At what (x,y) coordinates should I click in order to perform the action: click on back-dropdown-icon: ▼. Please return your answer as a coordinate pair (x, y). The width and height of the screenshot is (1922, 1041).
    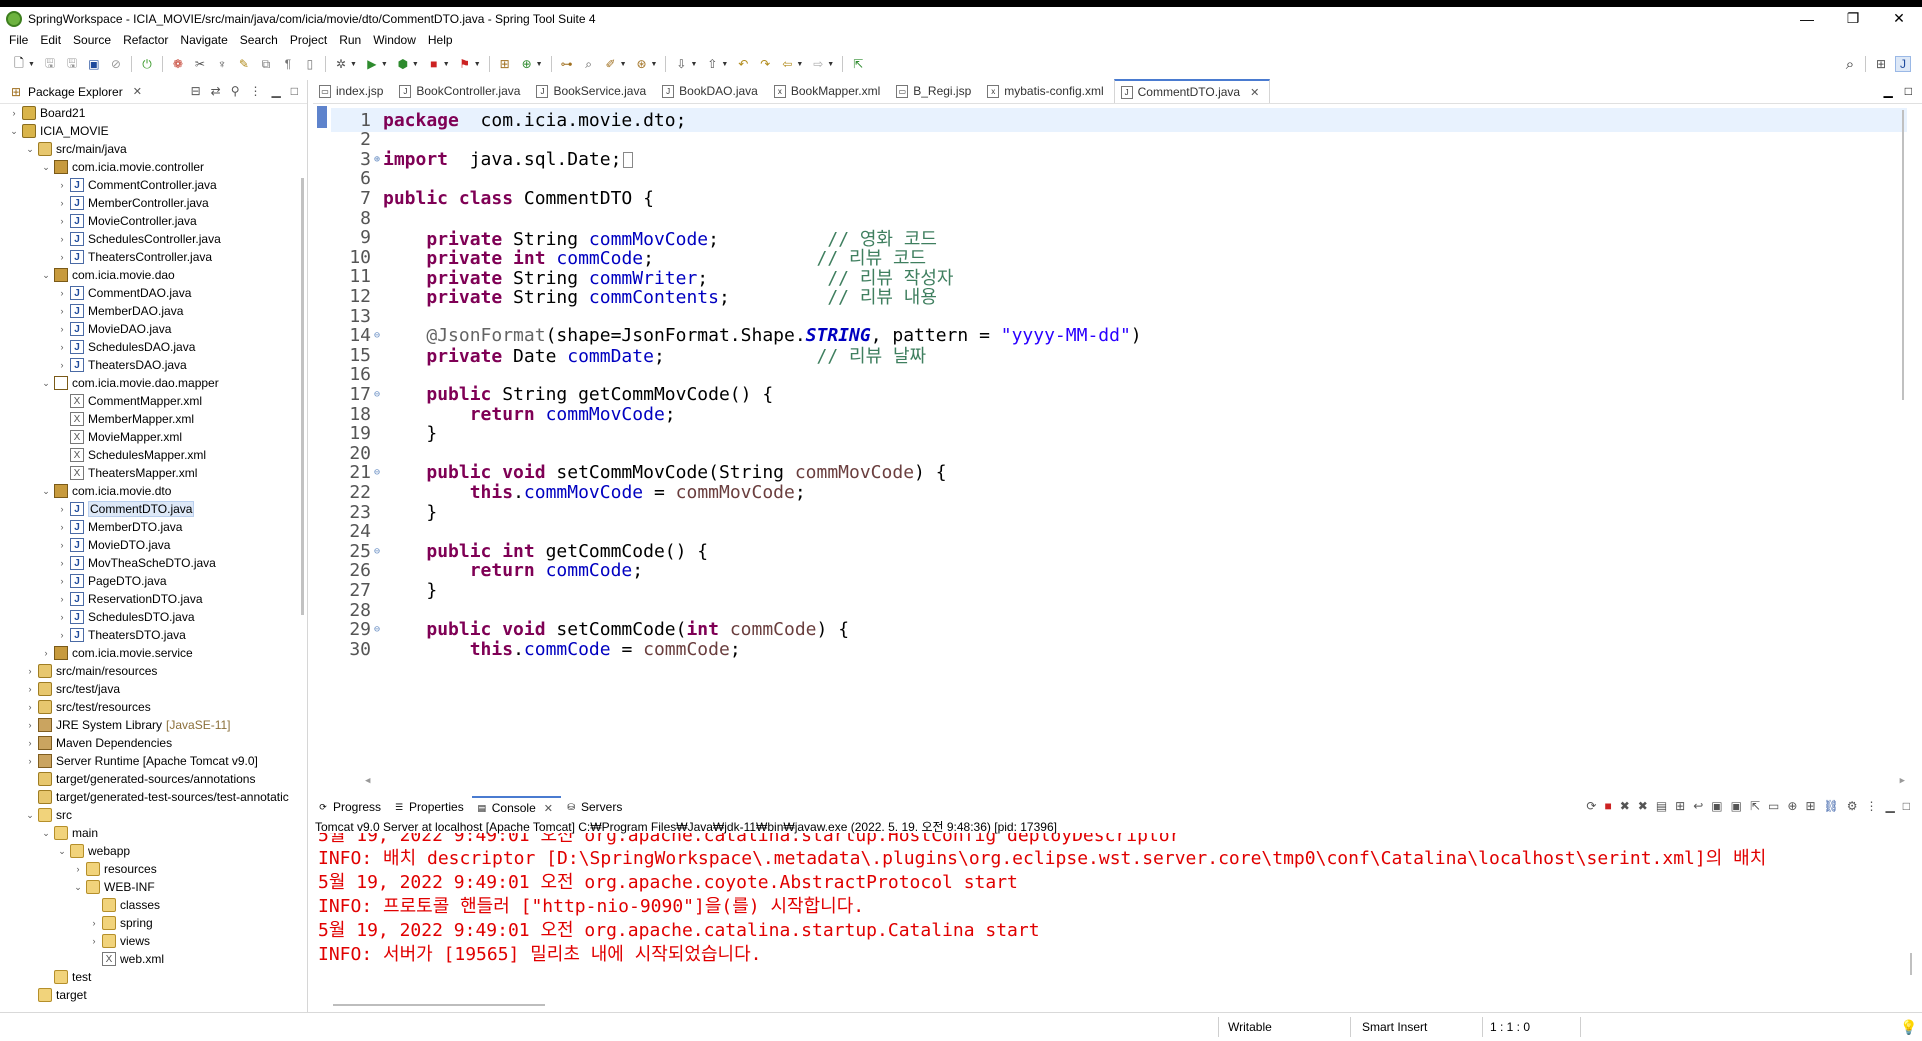
    Looking at the image, I should click on (799, 64).